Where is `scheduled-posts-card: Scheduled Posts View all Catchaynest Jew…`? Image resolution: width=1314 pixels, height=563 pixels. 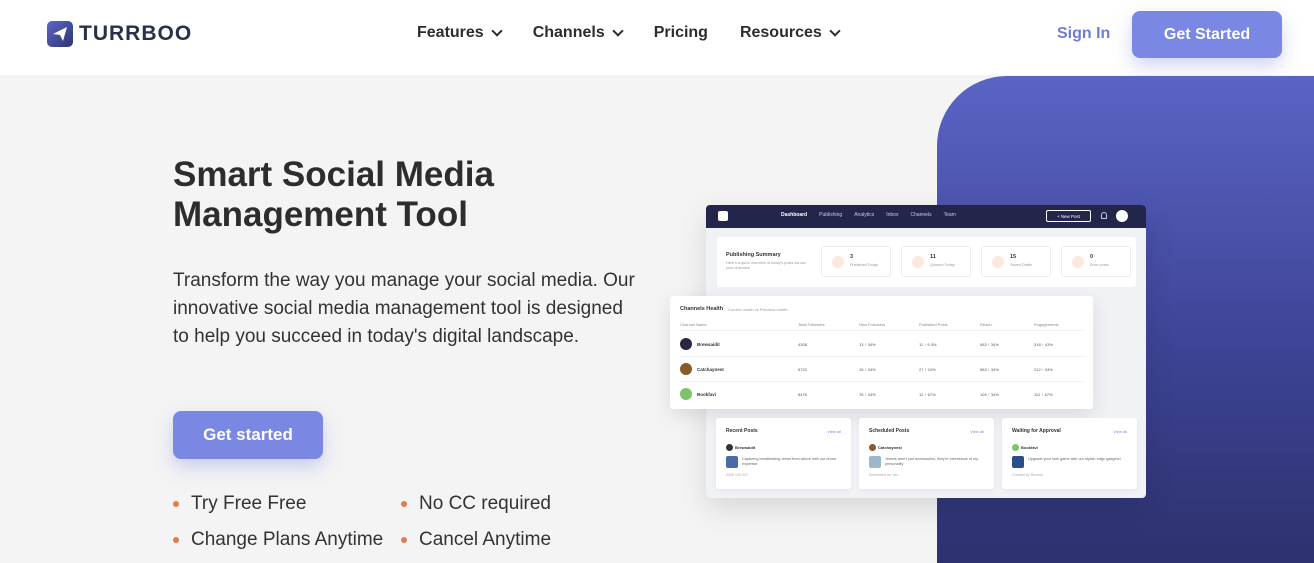
scheduled-posts-card: Scheduled Posts View all Catchaynest Jew… is located at coordinates (926, 453).